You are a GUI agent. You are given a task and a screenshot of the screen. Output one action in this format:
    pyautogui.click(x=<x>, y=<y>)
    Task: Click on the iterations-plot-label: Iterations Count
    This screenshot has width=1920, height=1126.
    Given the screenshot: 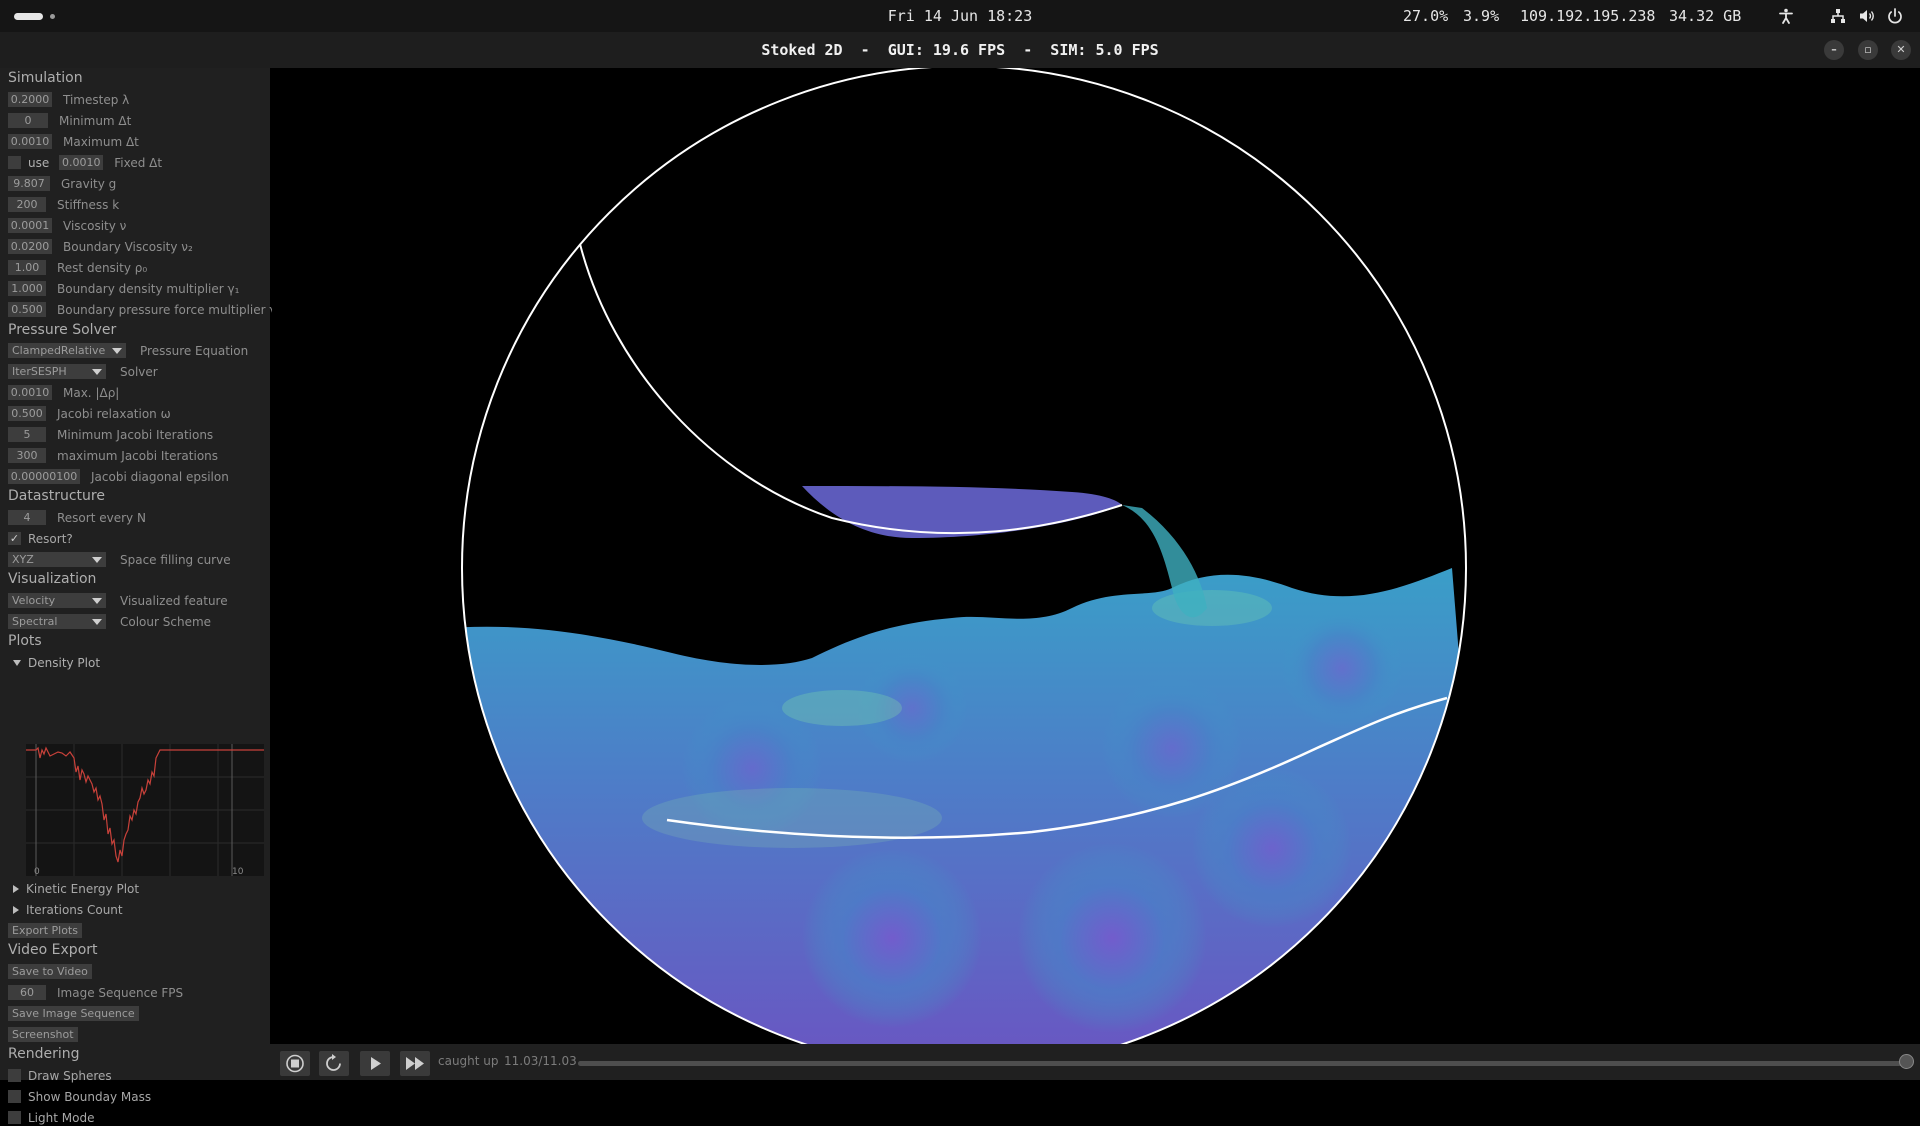 What is the action you would take?
    pyautogui.click(x=74, y=909)
    